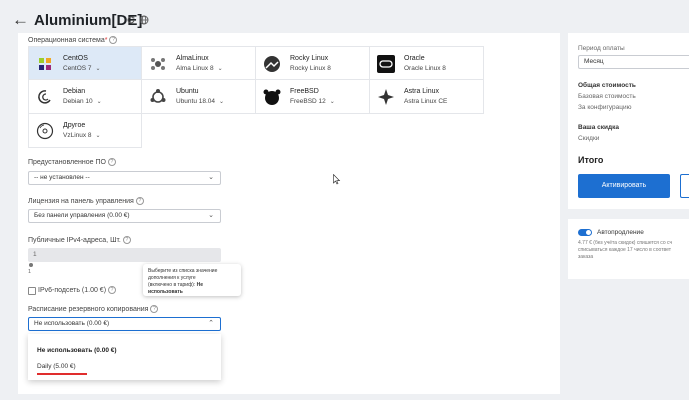 The height and width of the screenshot is (400, 689). I want to click on os-label: Операционная система*?, so click(73, 40).